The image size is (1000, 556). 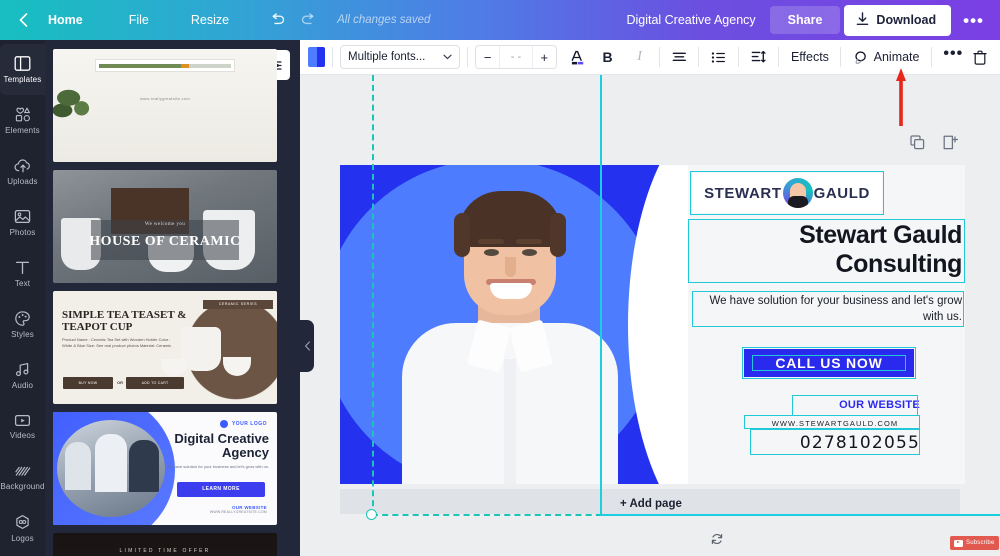 I want to click on font-size-value: - -, so click(x=516, y=57).